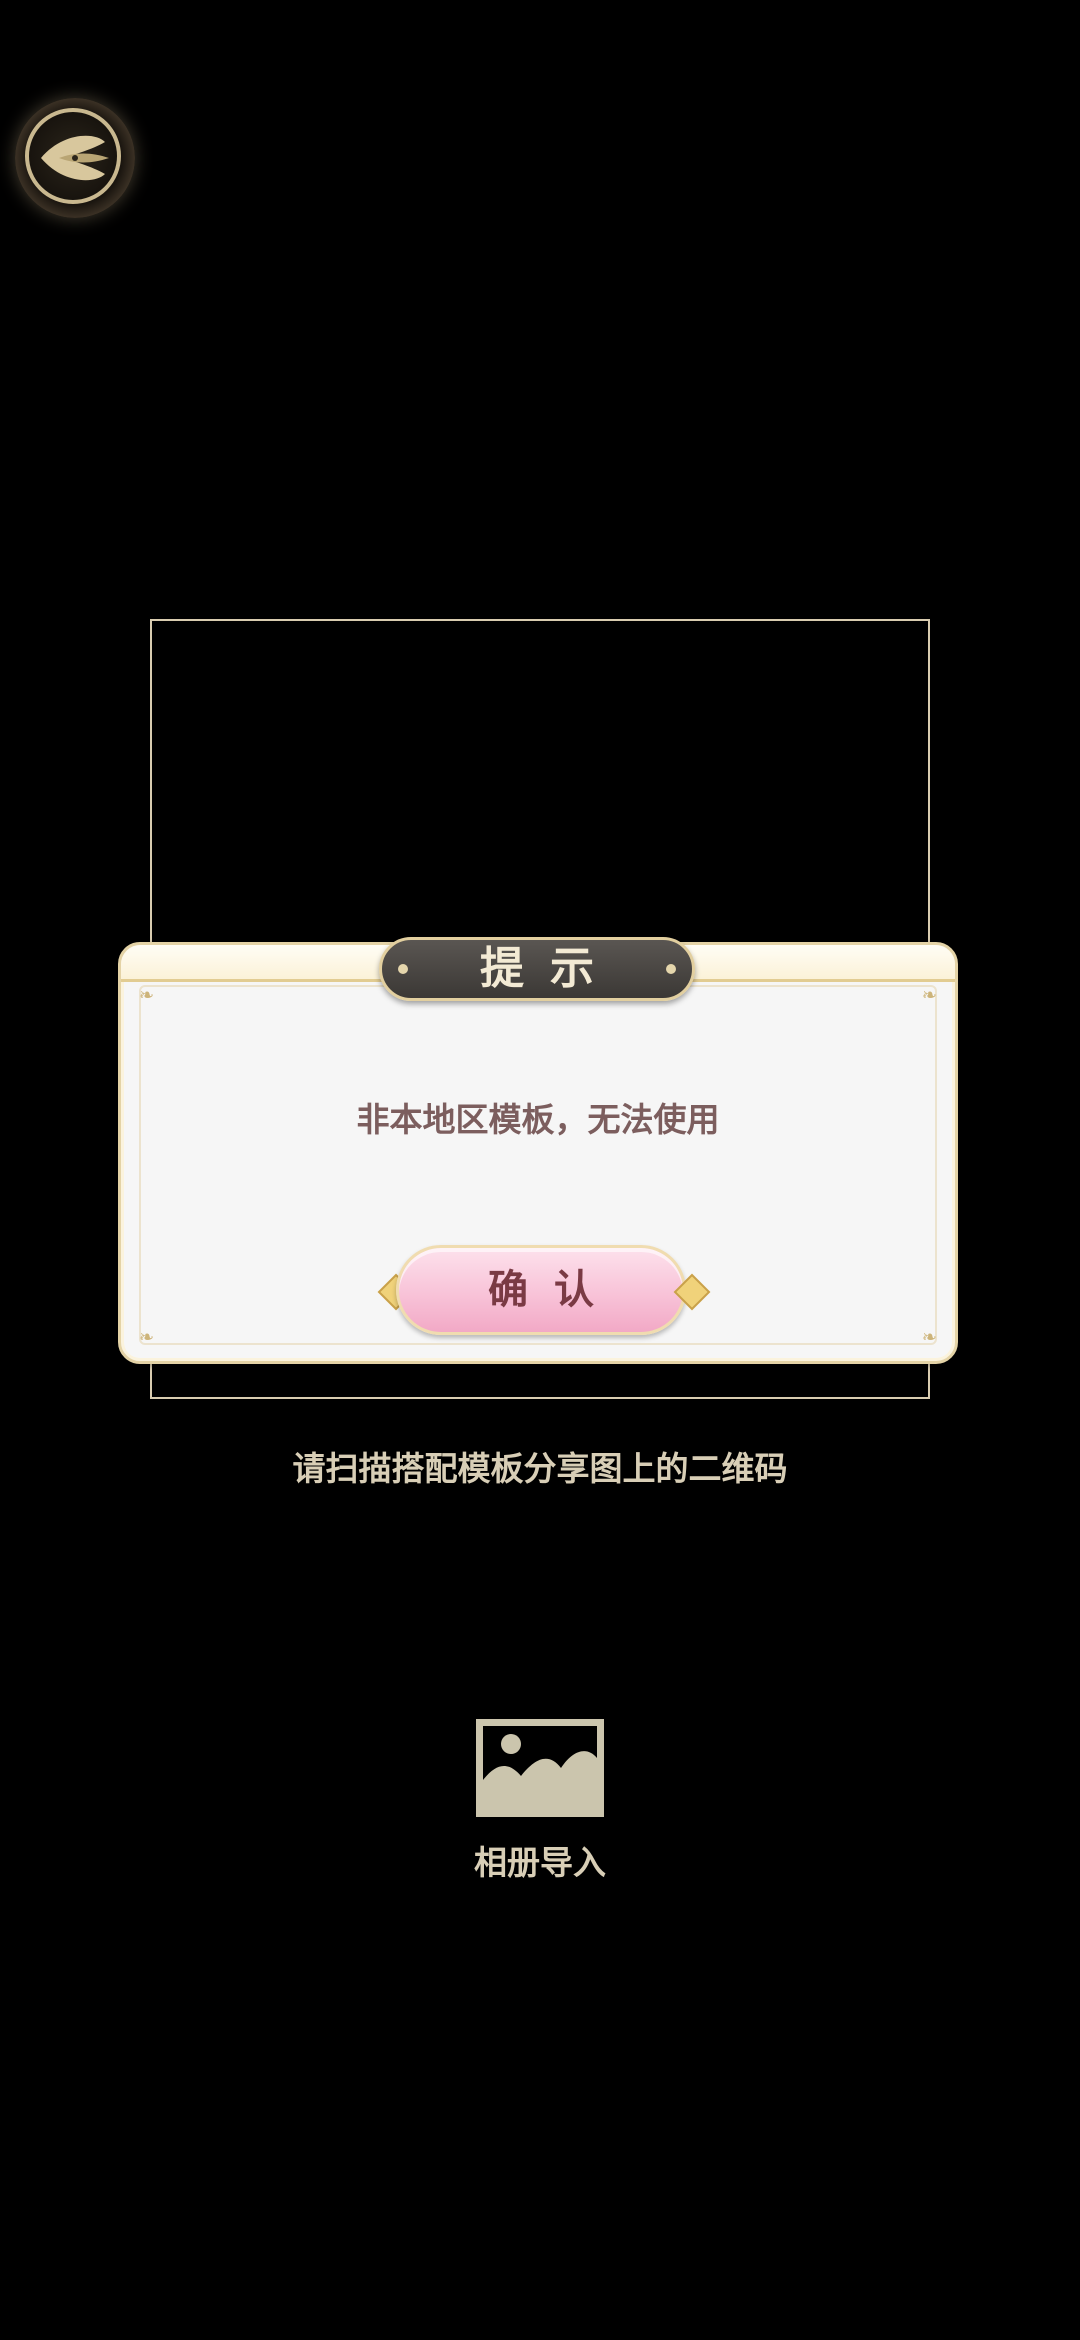 The image size is (1080, 2340). I want to click on album-import-button: 相册导入, so click(540, 1803).